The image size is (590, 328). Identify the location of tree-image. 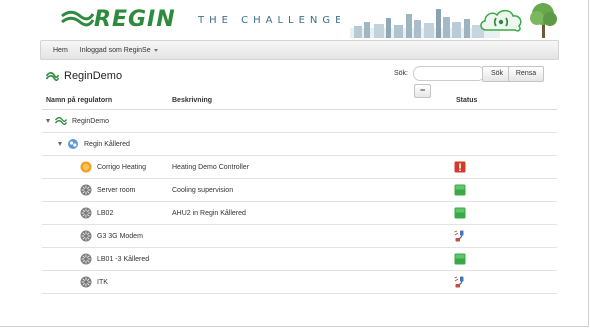
(543, 20).